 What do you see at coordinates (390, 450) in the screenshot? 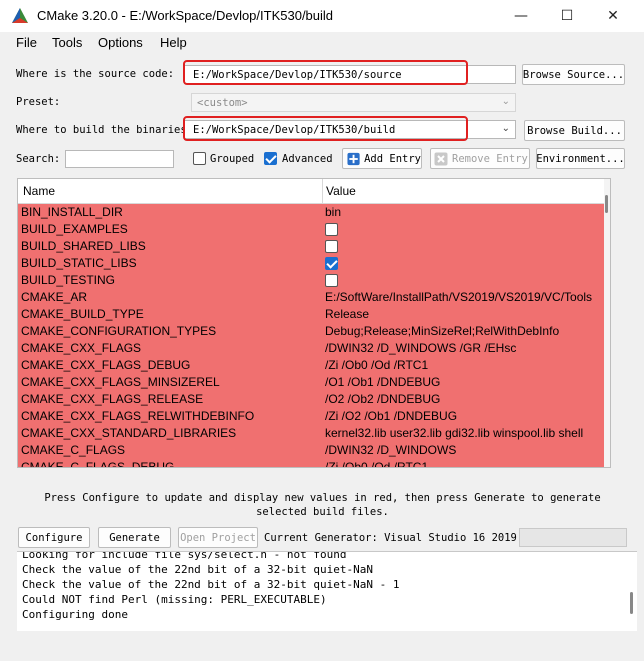
I see `cache-variable-value: /DWIN32 /D_WINDOWS` at bounding box center [390, 450].